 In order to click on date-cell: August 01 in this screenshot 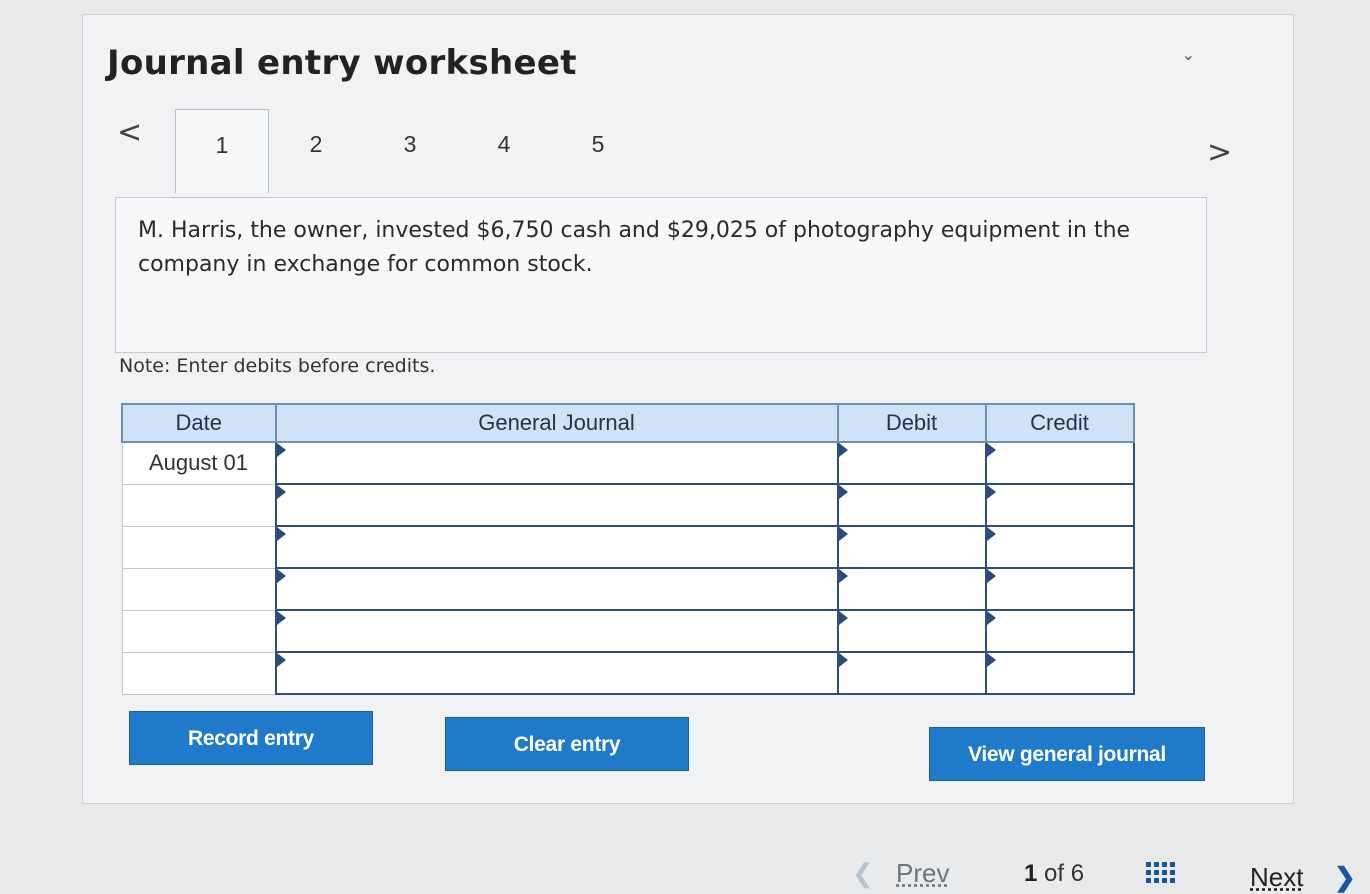, I will do `click(198, 463)`.